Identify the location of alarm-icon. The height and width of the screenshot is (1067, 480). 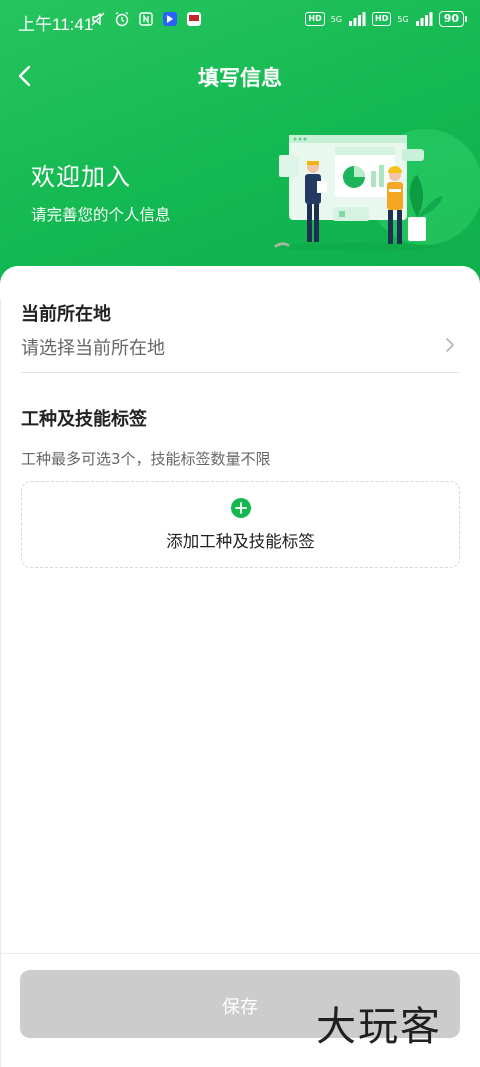
(122, 19).